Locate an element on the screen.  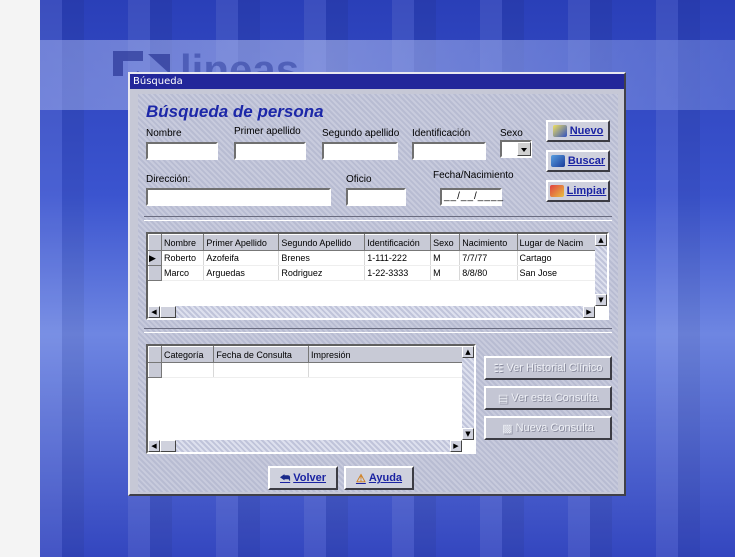
ayuda-button: ⚠ Ayuda is located at coordinates (379, 478).